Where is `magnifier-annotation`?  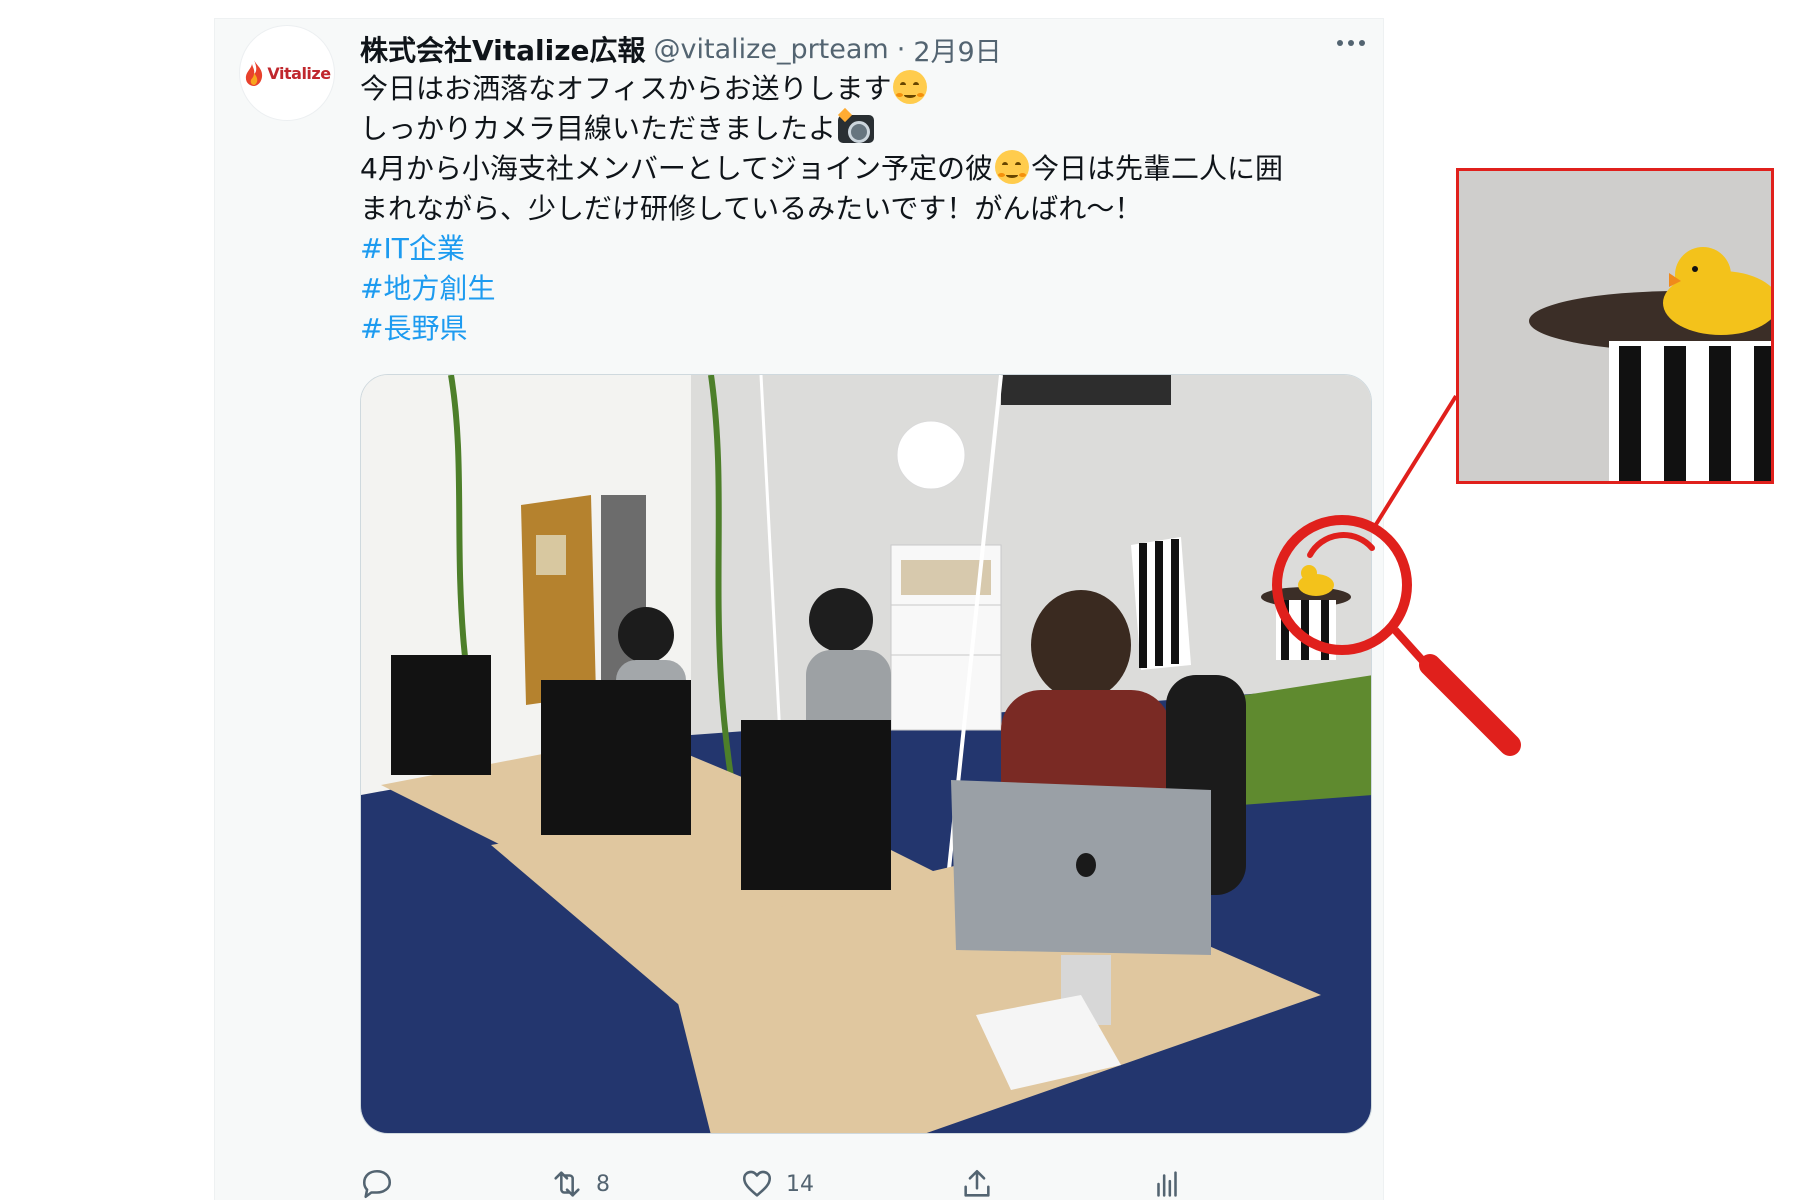 magnifier-annotation is located at coordinates (1396, 575).